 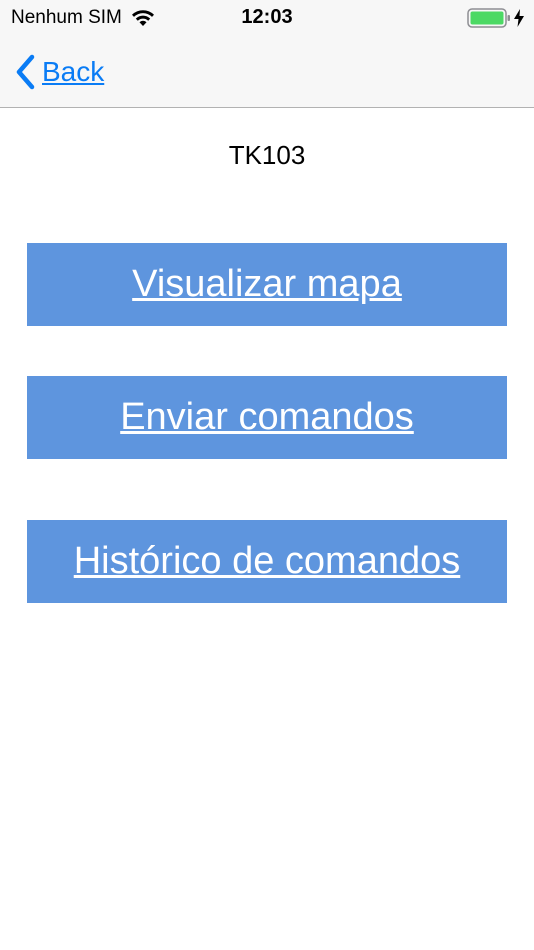 I want to click on battery-indicator, so click(x=495, y=18).